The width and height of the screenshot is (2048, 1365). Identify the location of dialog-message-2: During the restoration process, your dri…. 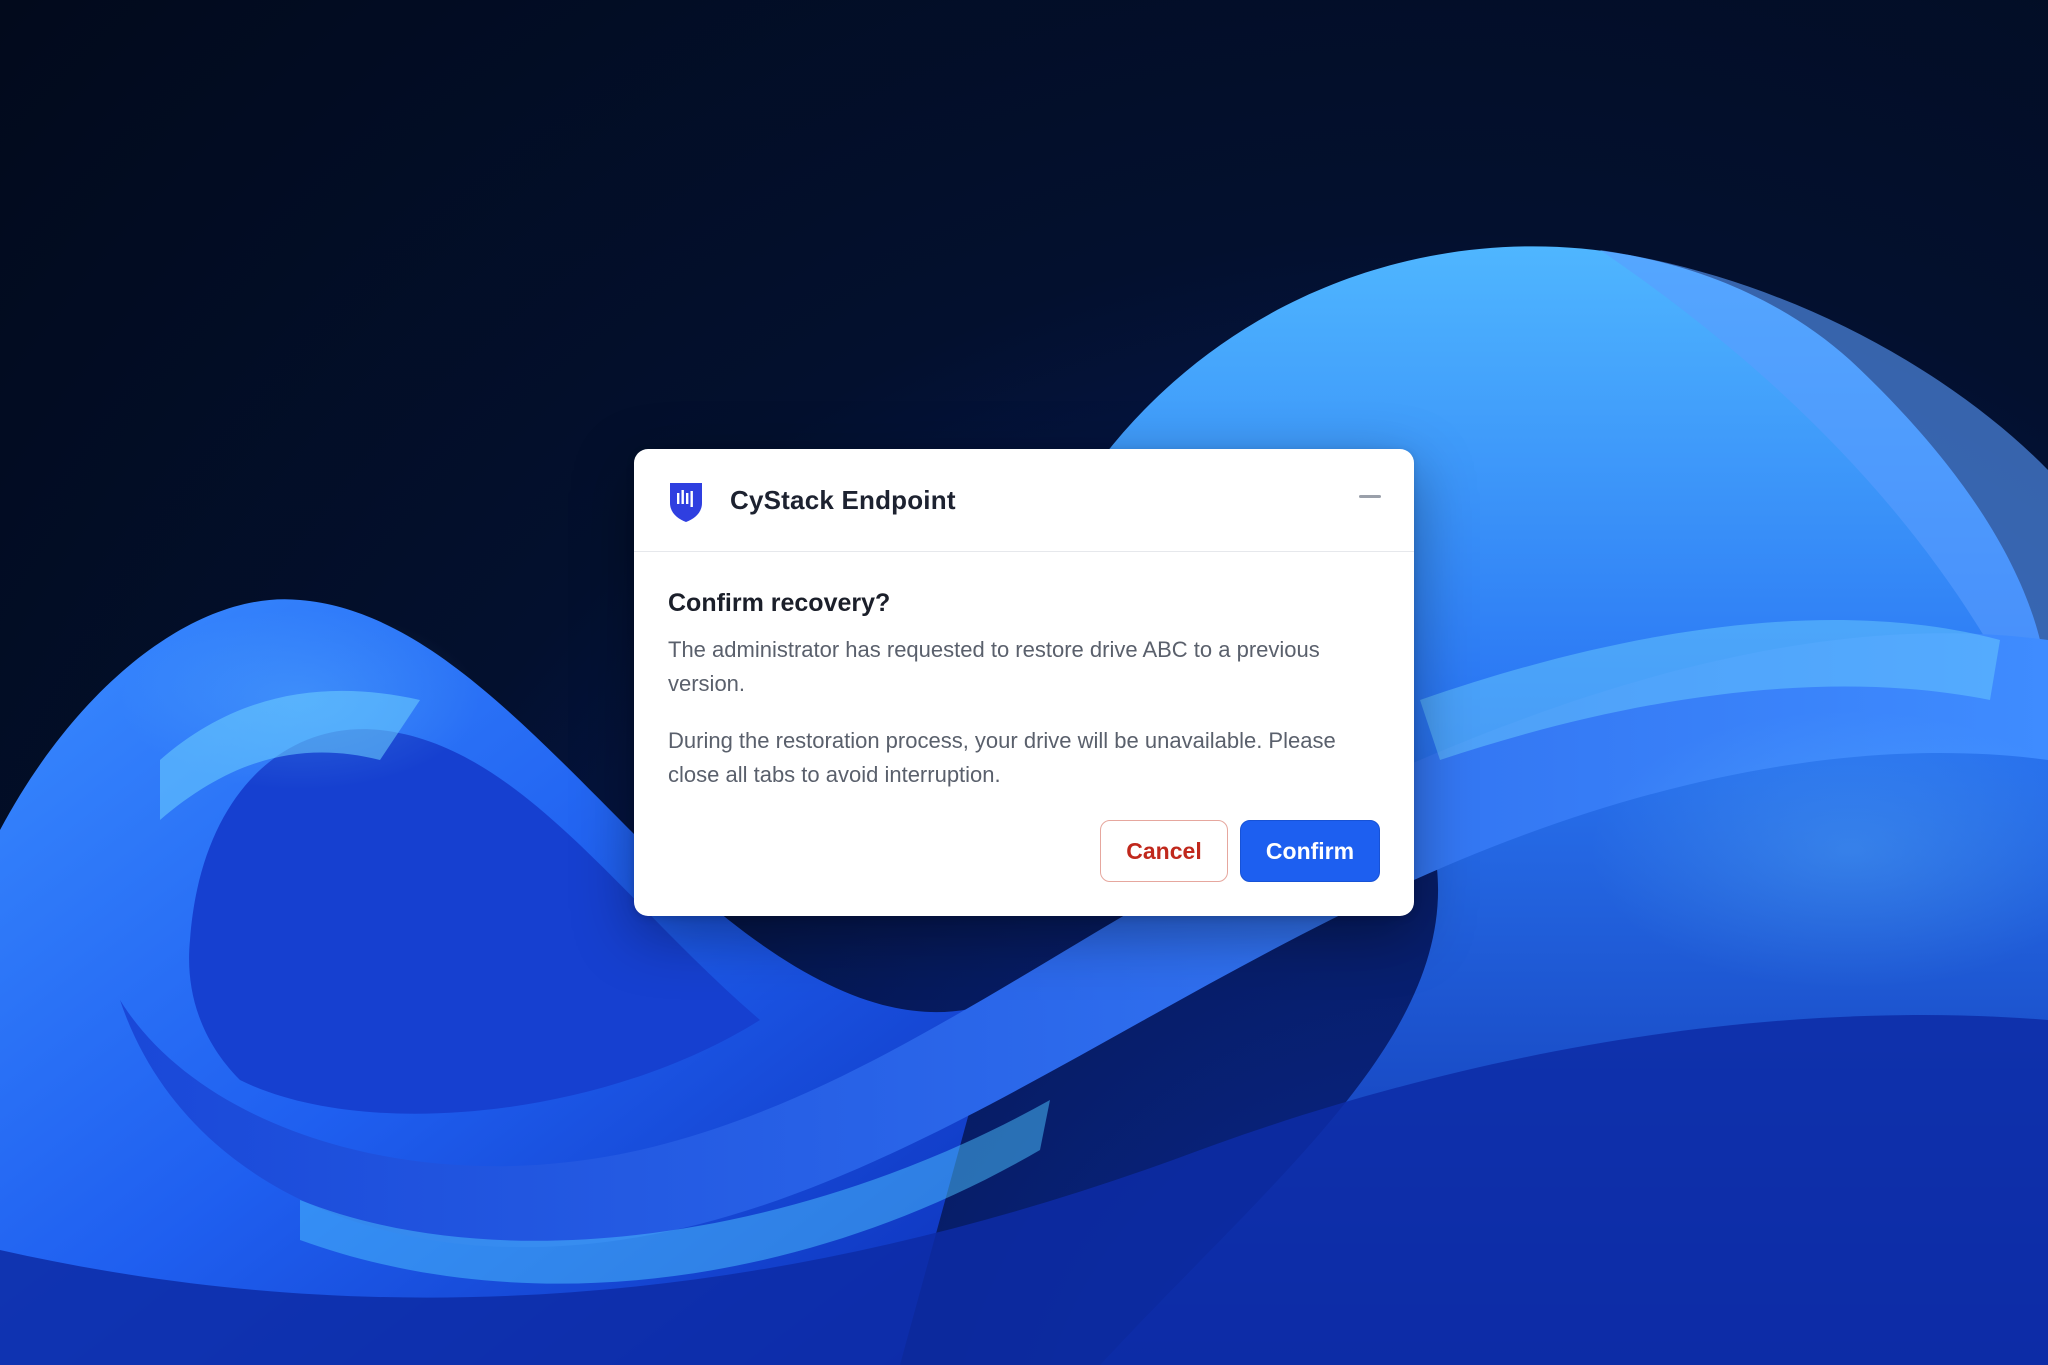
(1002, 757).